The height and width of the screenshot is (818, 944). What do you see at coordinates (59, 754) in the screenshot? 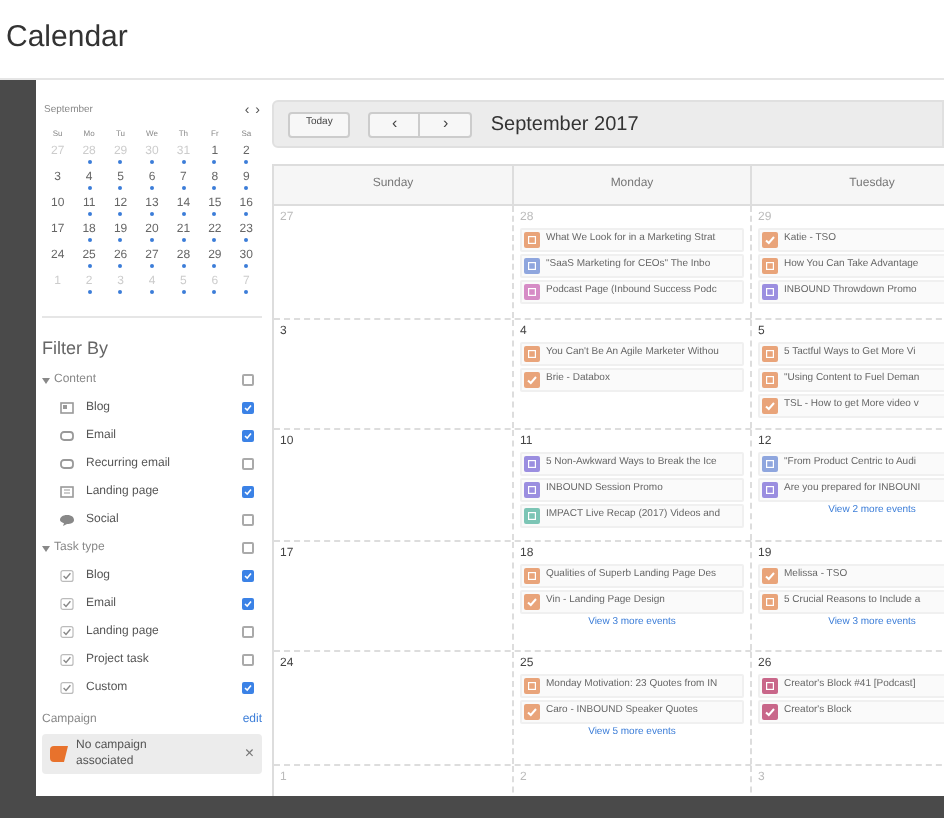
I see `campaign-flag-icon` at bounding box center [59, 754].